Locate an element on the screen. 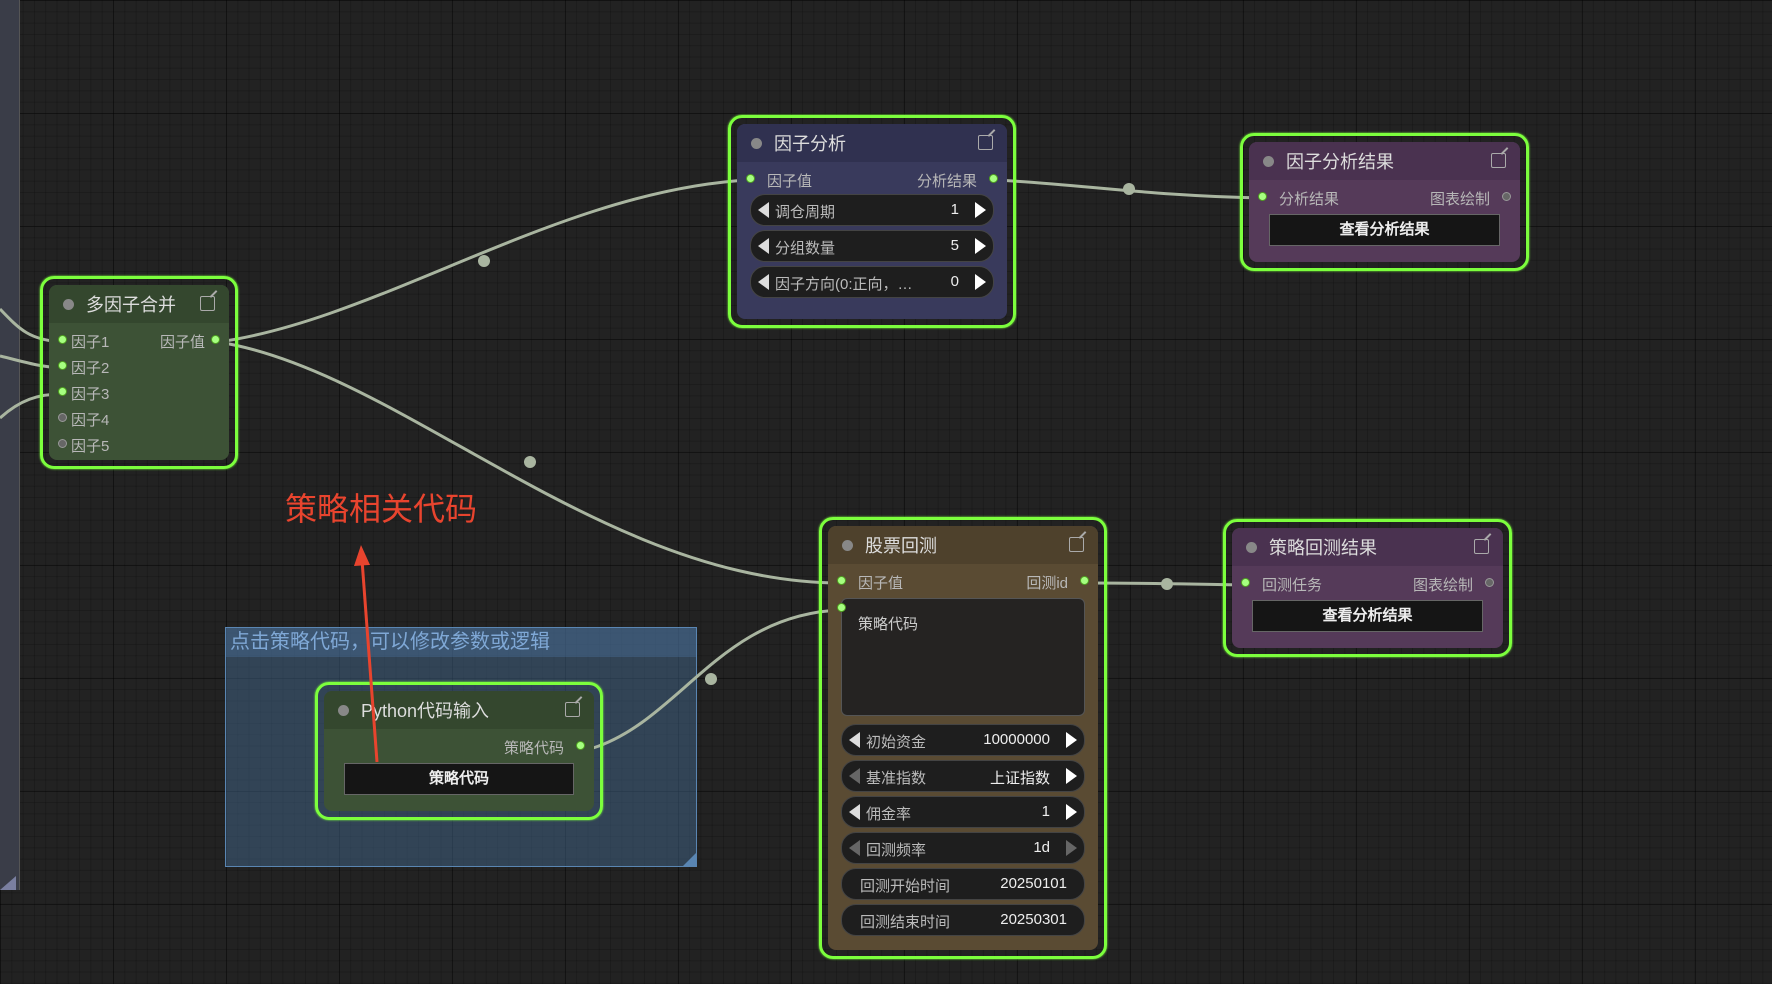 The width and height of the screenshot is (1772, 984). output-label: 因子值 is located at coordinates (182, 342).